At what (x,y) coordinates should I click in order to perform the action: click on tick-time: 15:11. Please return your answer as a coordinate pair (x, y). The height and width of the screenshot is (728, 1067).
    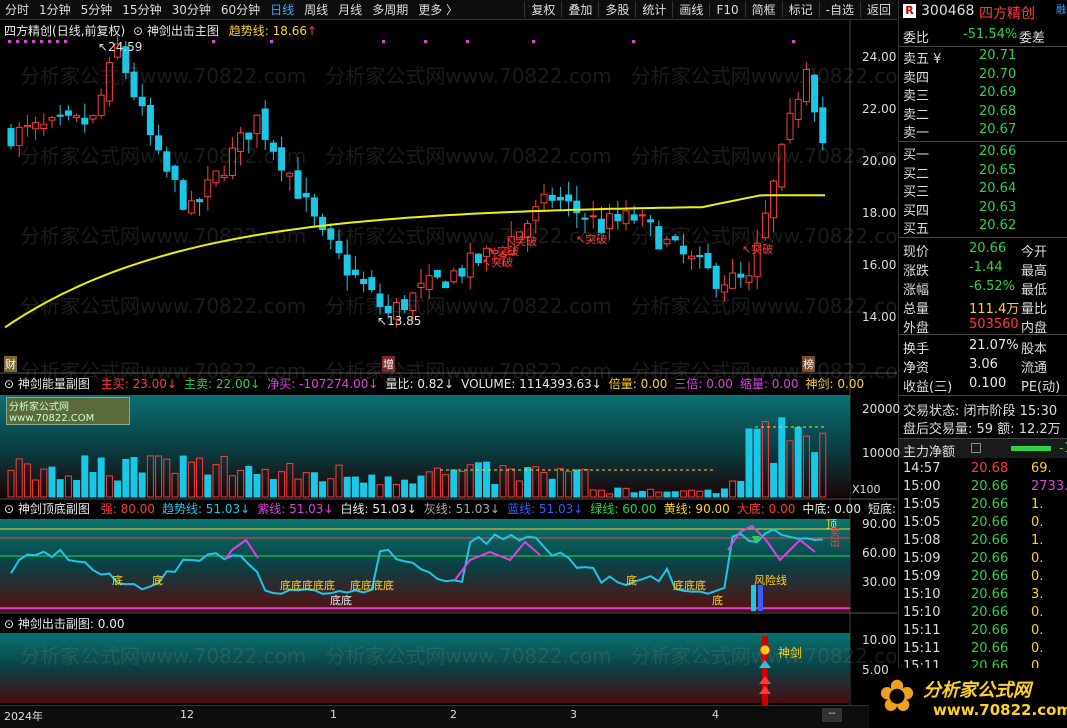
    Looking at the image, I should click on (922, 630).